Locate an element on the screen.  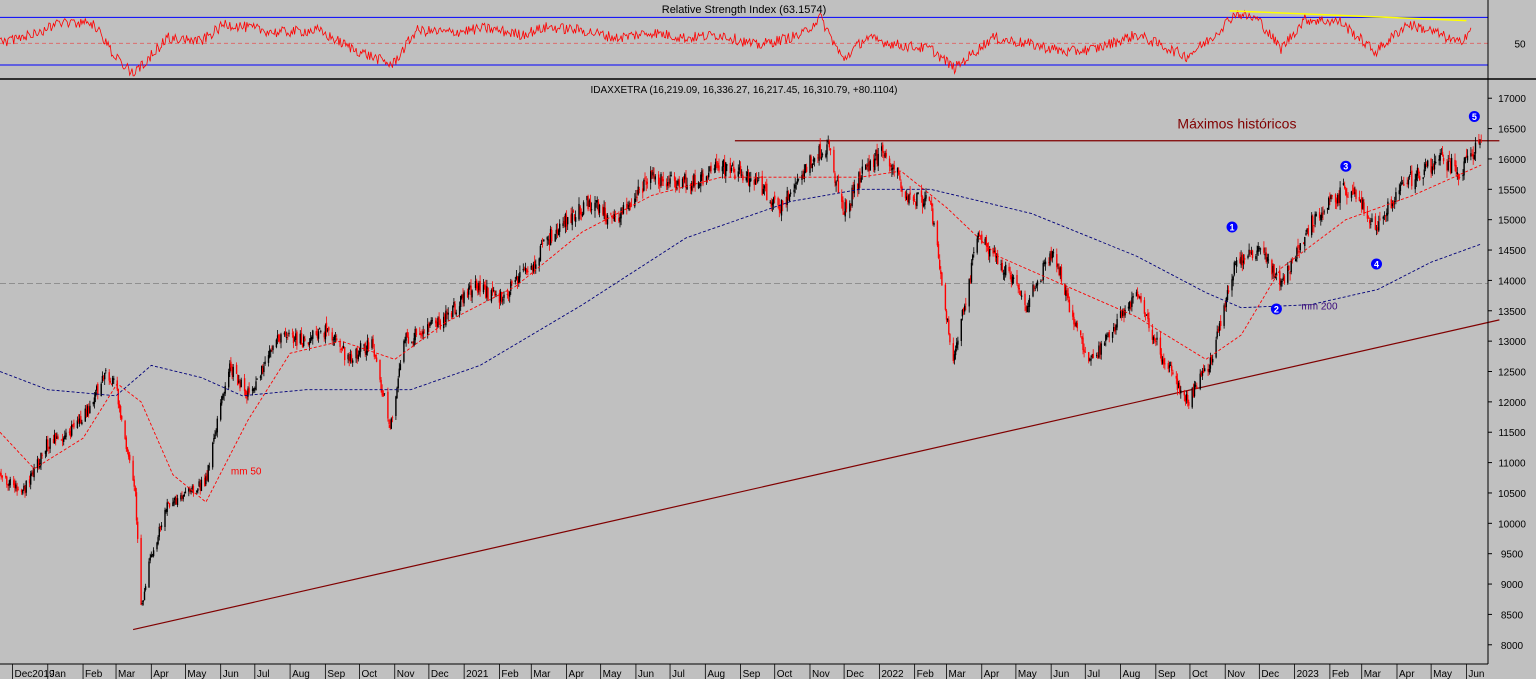
x-tick-label: Jul is located at coordinates (678, 674).